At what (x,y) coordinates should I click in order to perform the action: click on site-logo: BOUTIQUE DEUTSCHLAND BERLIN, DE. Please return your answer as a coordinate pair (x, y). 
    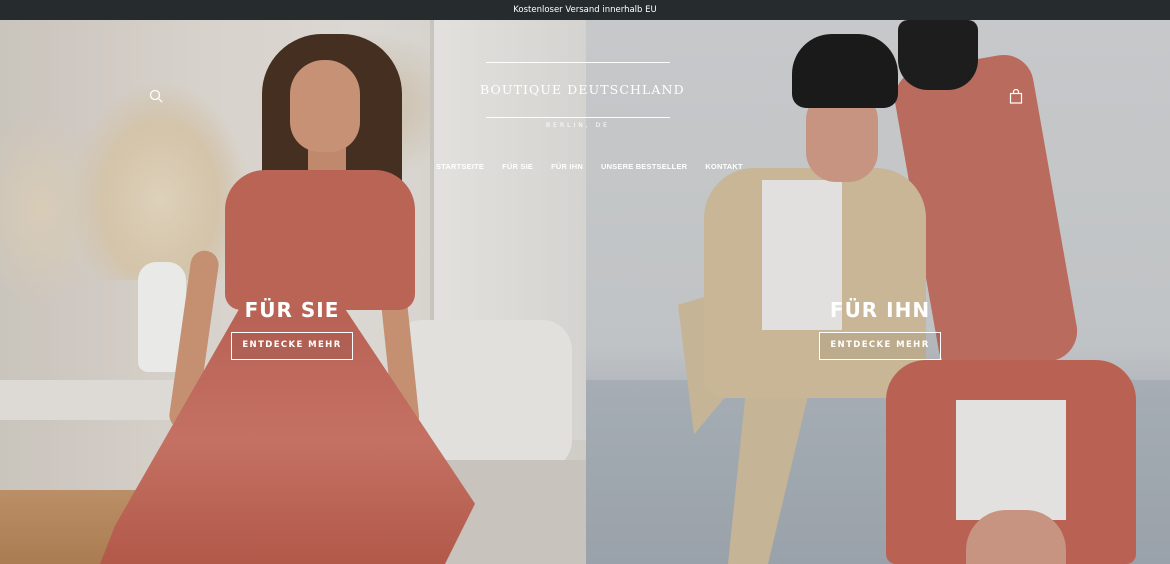
    Looking at the image, I should click on (582, 97).